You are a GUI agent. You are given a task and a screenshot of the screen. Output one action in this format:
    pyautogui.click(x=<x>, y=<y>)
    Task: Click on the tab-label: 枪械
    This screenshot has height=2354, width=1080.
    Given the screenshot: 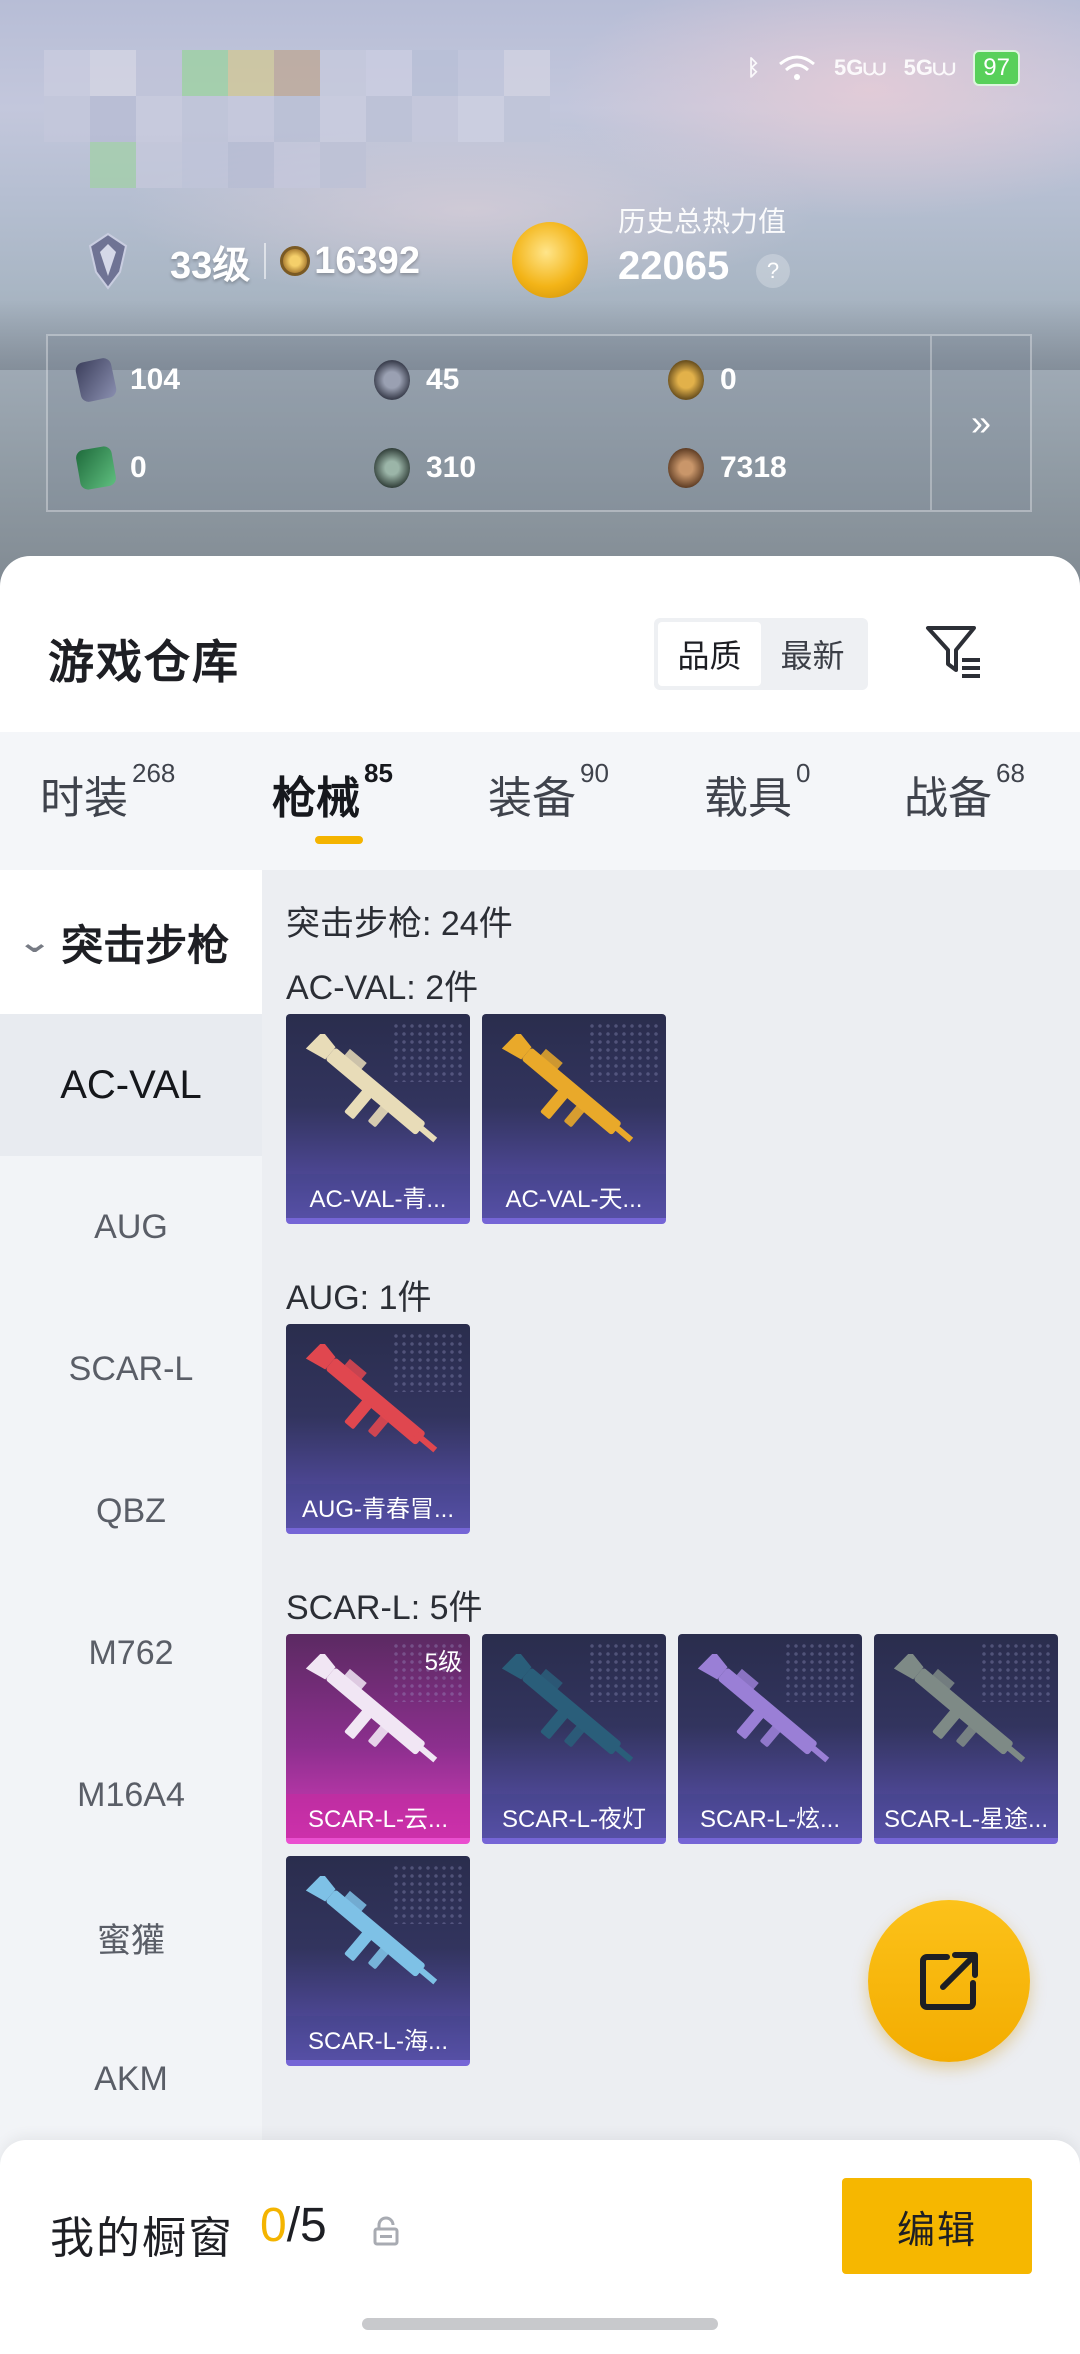 What is the action you would take?
    pyautogui.click(x=316, y=798)
    